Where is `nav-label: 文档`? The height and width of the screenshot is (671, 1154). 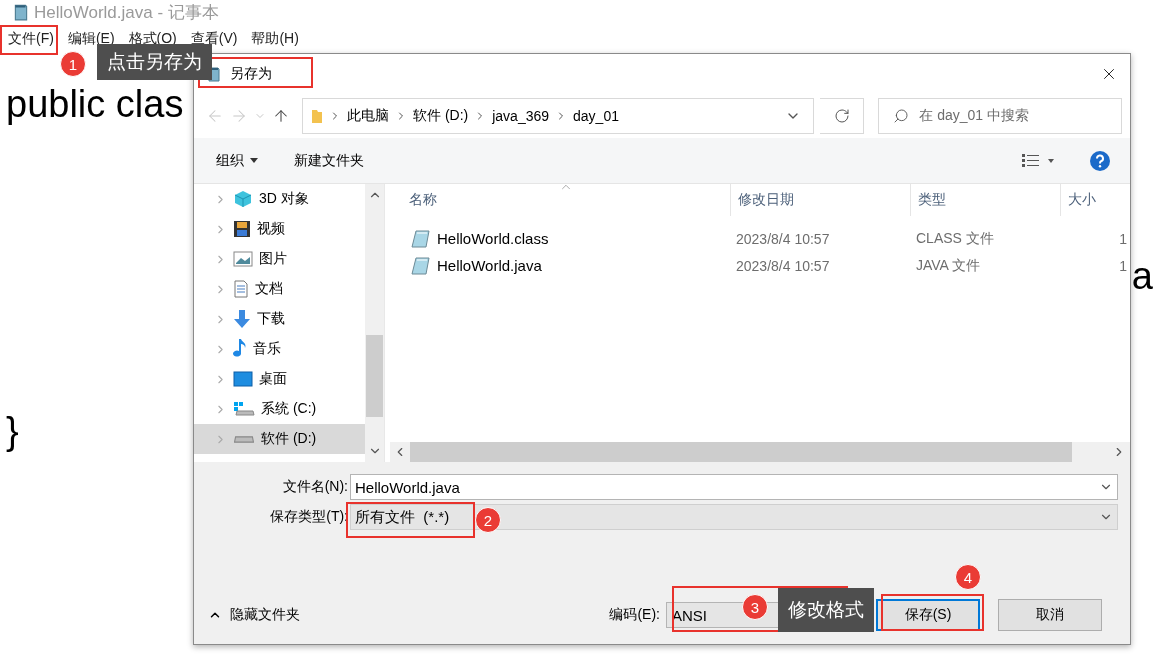 nav-label: 文档 is located at coordinates (269, 289).